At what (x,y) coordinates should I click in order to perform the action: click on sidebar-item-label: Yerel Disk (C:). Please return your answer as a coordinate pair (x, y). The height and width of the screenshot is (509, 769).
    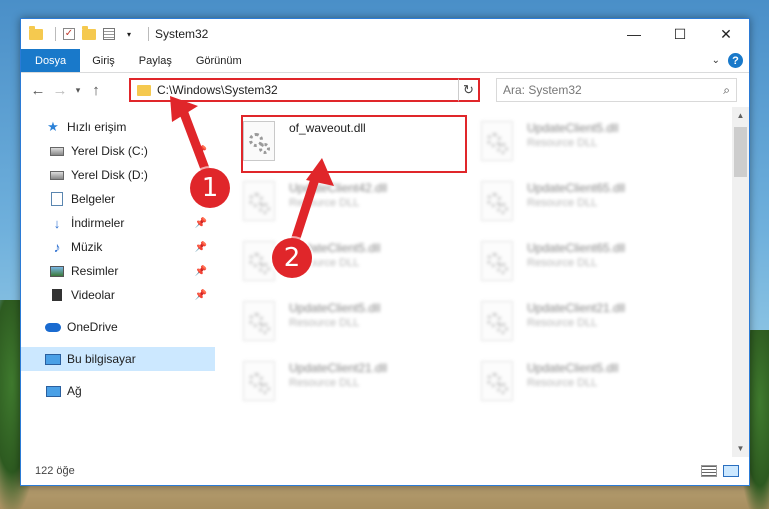
    Looking at the image, I should click on (109, 151).